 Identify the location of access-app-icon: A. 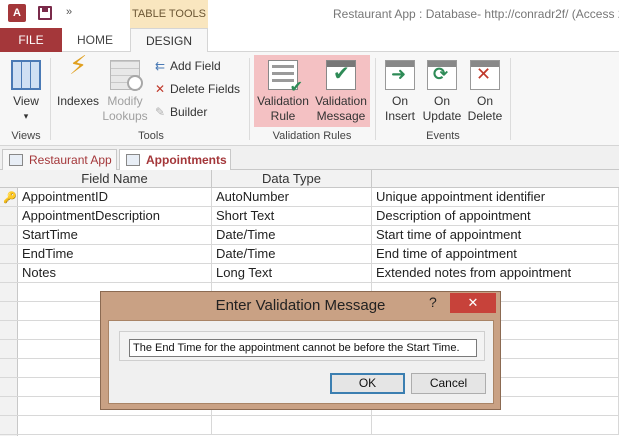
(17, 13).